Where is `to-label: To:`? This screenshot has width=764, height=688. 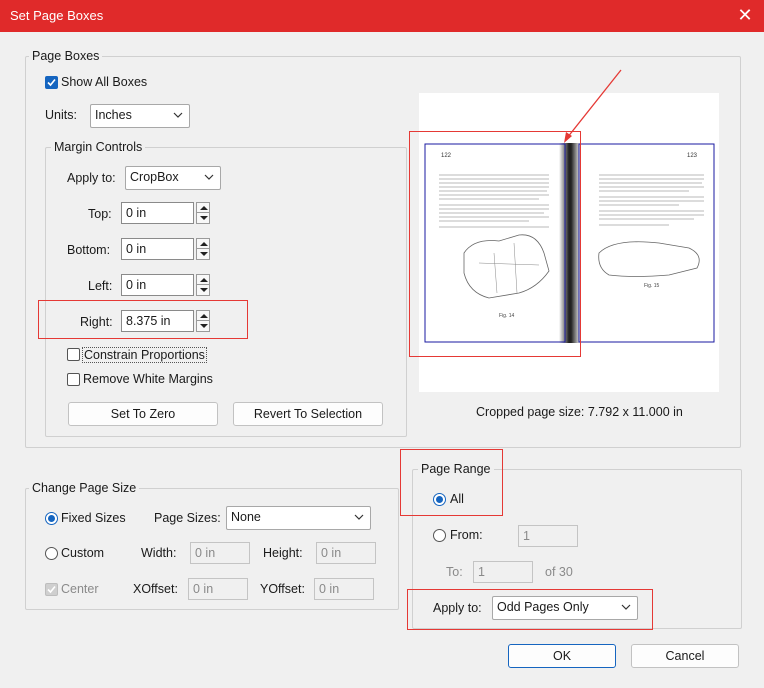 to-label: To: is located at coordinates (454, 572).